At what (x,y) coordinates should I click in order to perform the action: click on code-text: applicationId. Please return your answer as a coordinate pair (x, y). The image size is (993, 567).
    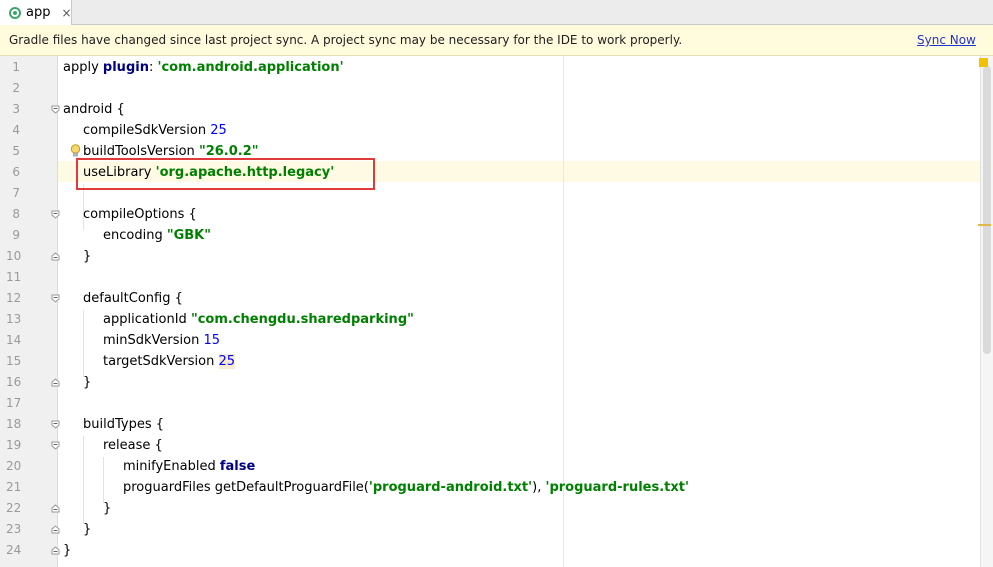
    Looking at the image, I should click on (147, 319).